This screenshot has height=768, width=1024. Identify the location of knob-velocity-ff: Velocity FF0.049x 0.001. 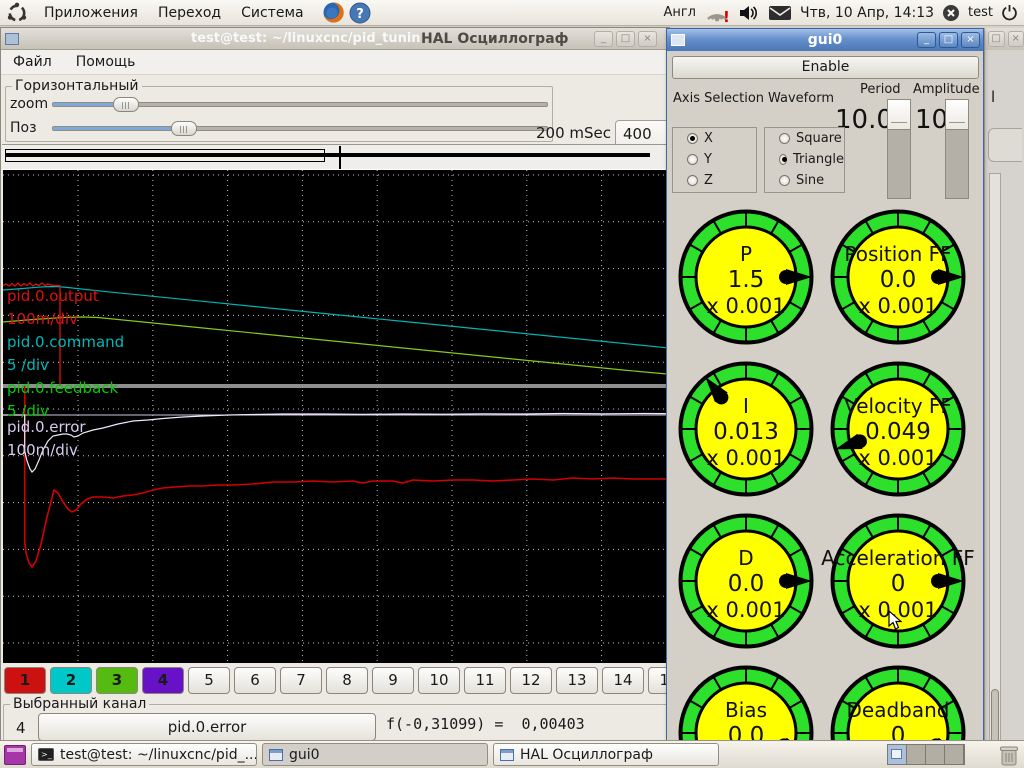
(898, 429).